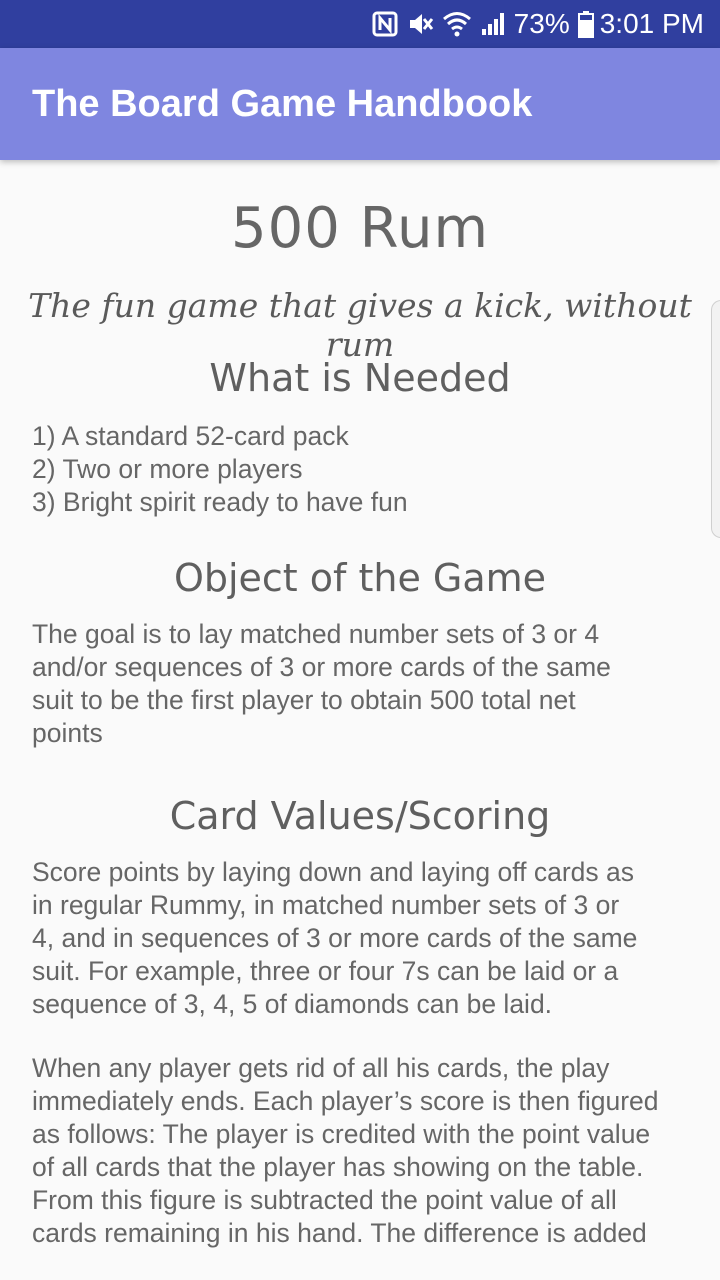 Image resolution: width=720 pixels, height=1280 pixels. I want to click on section-heading-object-of-game: Object of the Game, so click(360, 578).